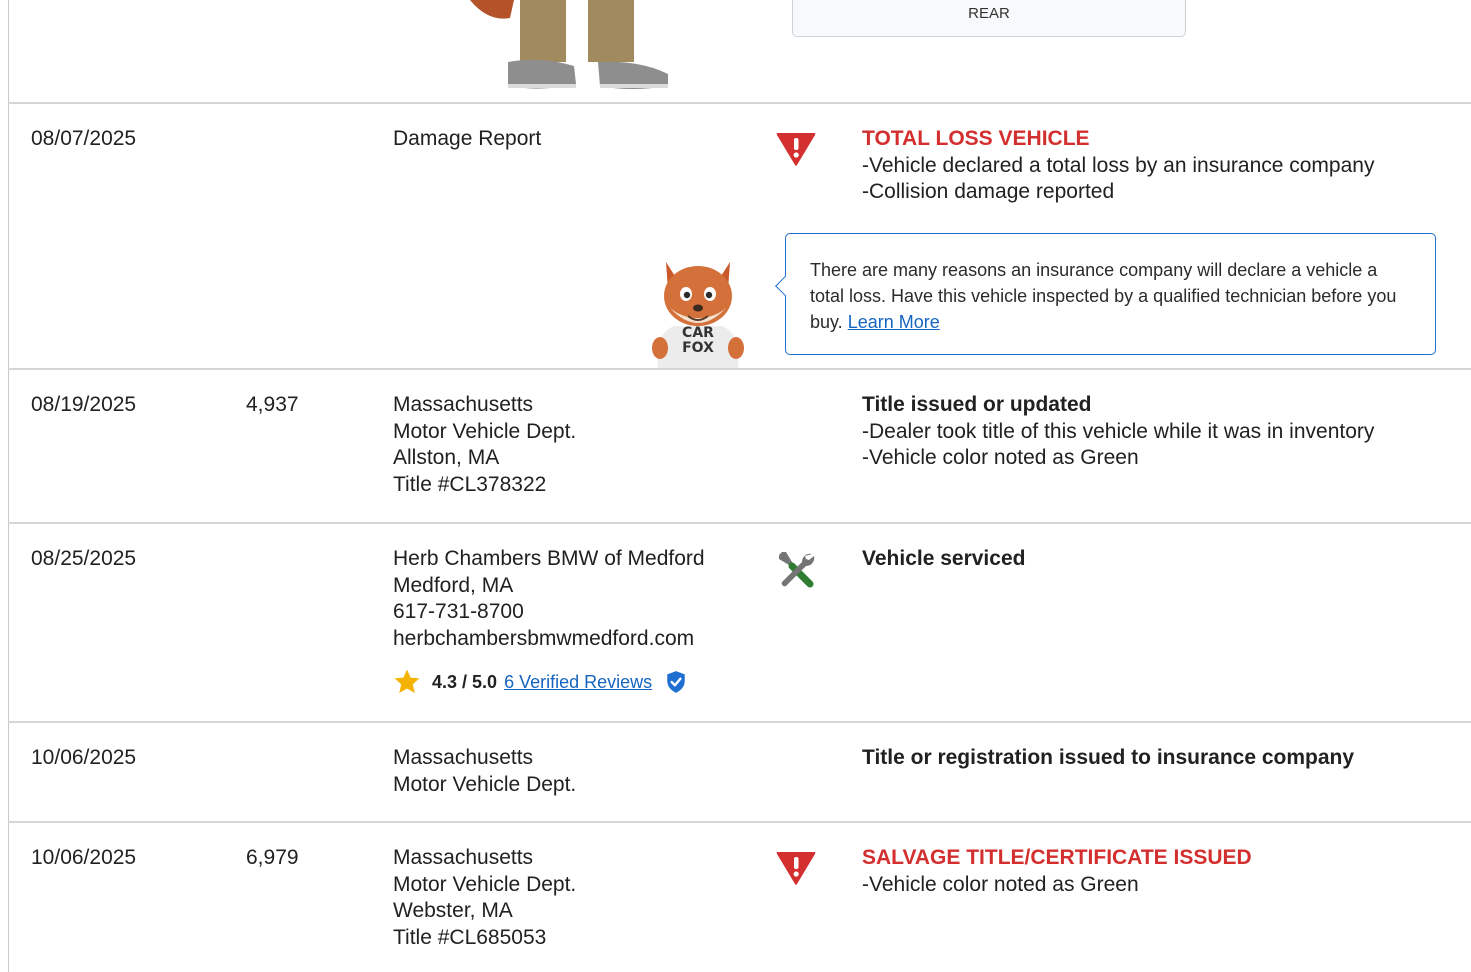 This screenshot has height=972, width=1471. I want to click on record-comments: Vehicle serviced, so click(943, 559).